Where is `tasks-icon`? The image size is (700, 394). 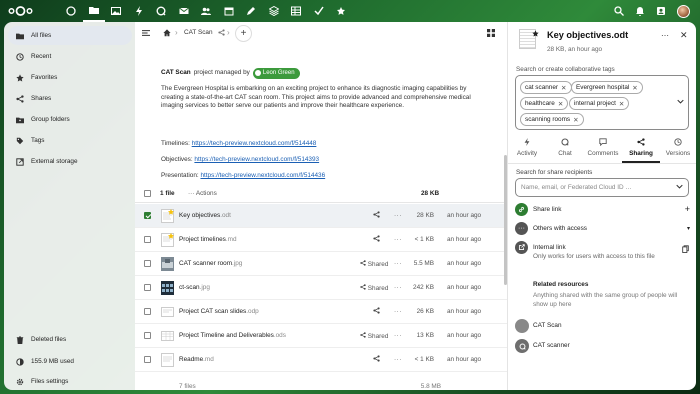 tasks-icon is located at coordinates (319, 11).